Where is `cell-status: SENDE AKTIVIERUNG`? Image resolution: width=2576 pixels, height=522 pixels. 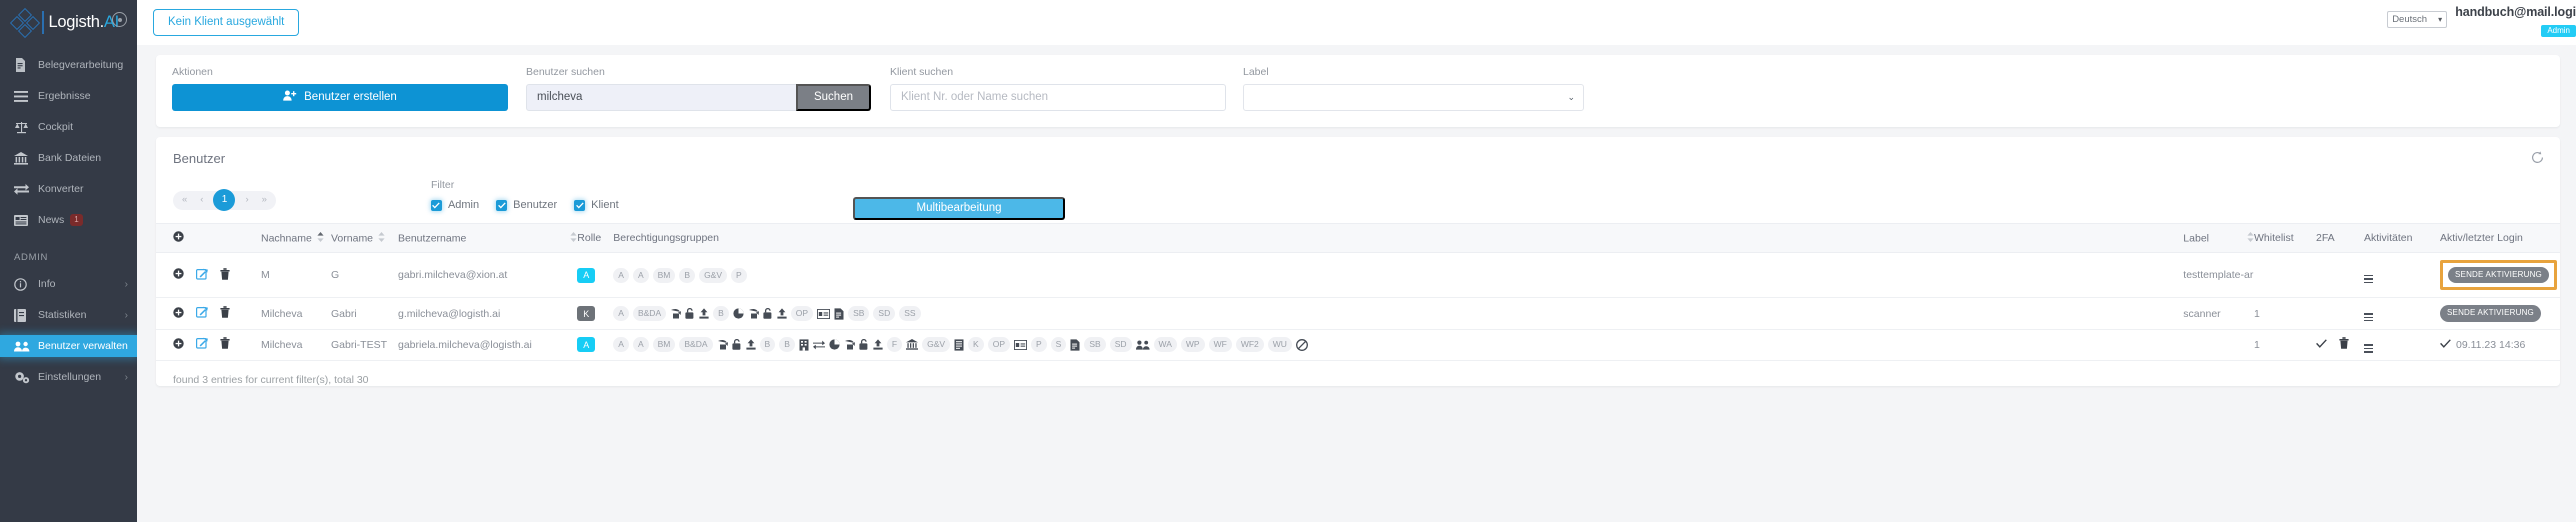
cell-status: SENDE AKTIVIERUNG is located at coordinates (2500, 313).